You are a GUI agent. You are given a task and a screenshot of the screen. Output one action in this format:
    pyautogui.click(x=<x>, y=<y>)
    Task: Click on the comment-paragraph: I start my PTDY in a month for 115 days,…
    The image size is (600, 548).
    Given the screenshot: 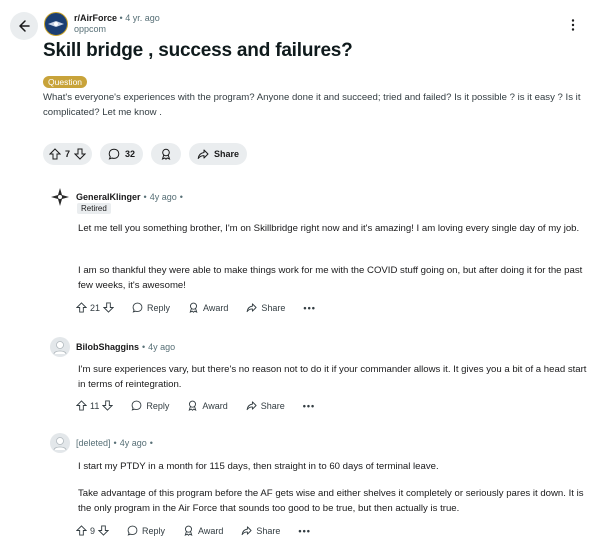 What is the action you would take?
    pyautogui.click(x=258, y=466)
    